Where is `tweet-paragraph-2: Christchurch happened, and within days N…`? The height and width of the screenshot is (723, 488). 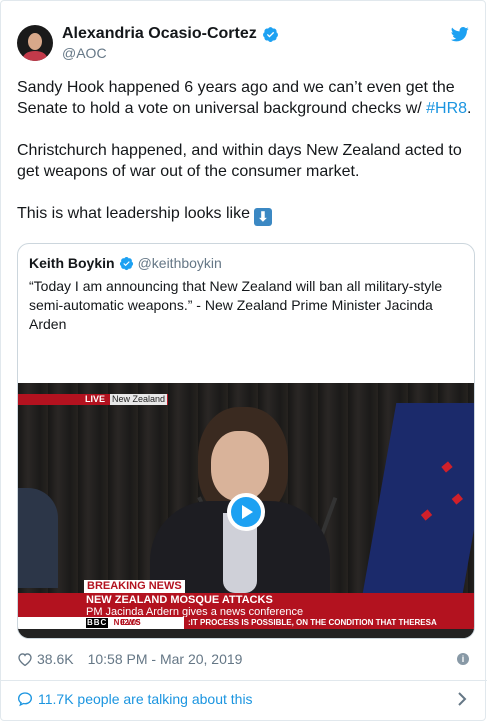
tweet-paragraph-2: Christchurch happened, and within days N… is located at coordinates (239, 161).